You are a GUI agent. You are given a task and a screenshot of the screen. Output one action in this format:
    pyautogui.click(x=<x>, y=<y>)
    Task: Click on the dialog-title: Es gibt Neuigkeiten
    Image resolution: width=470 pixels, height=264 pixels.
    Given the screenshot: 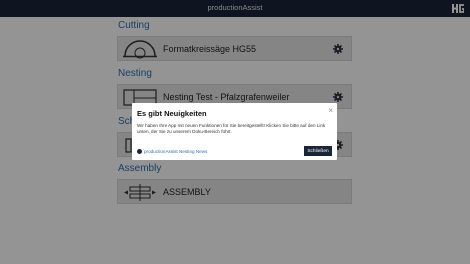 What is the action you would take?
    pyautogui.click(x=172, y=113)
    